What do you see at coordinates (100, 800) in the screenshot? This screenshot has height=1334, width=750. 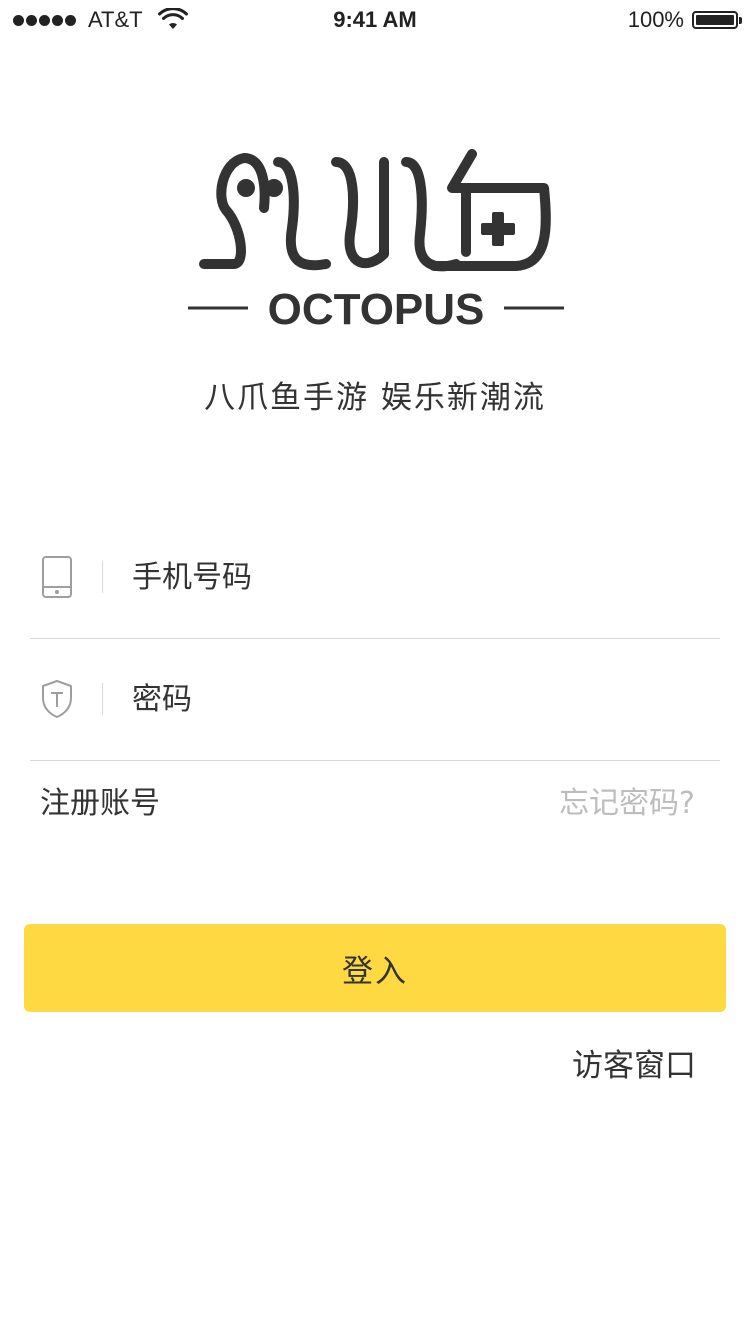 I see `register-link: 注册账号` at bounding box center [100, 800].